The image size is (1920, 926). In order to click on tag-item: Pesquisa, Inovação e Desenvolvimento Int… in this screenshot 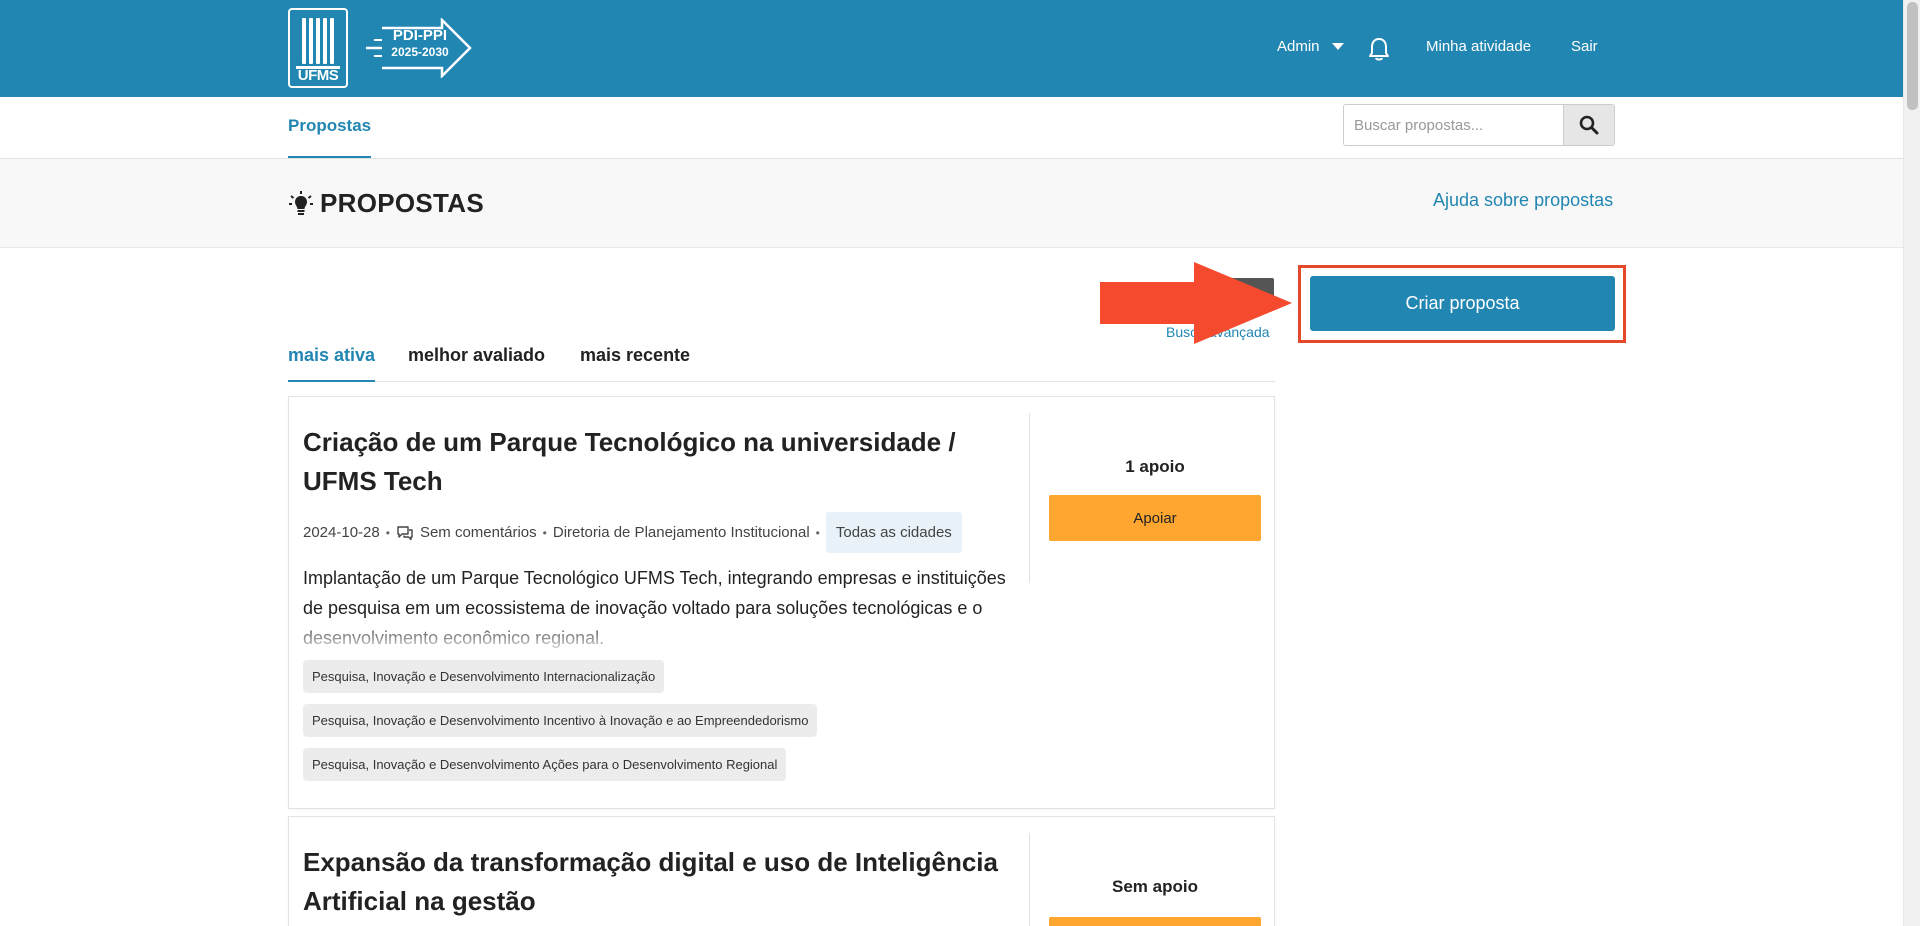, I will do `click(484, 676)`.